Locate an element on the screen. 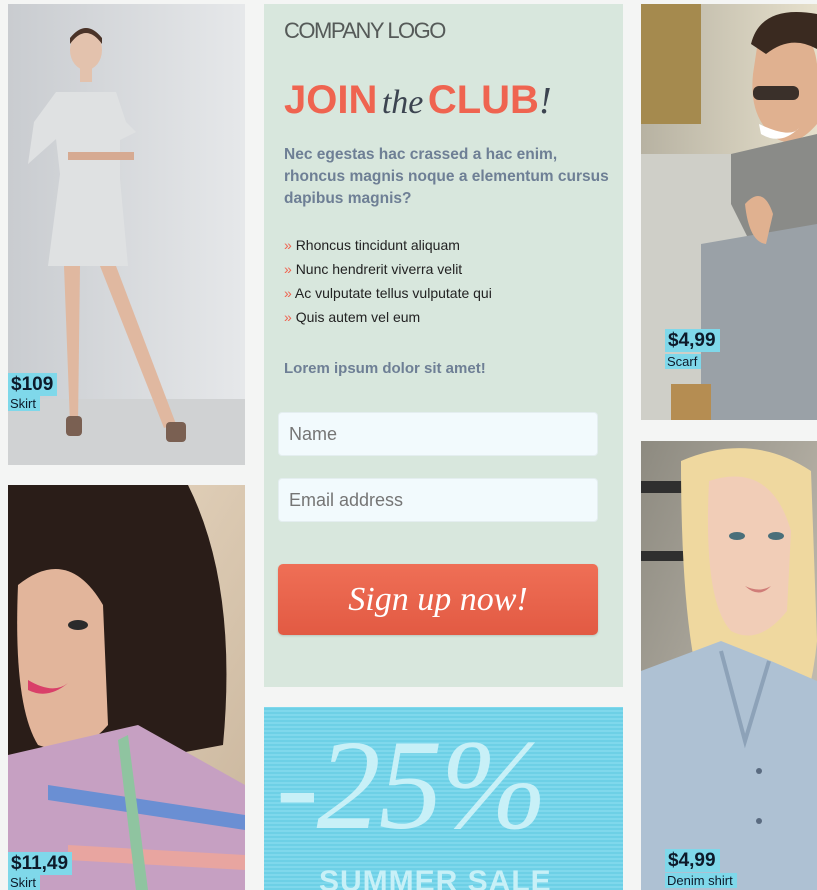 Image resolution: width=817 pixels, height=890 pixels. product-type: Denim shirt is located at coordinates (701, 880).